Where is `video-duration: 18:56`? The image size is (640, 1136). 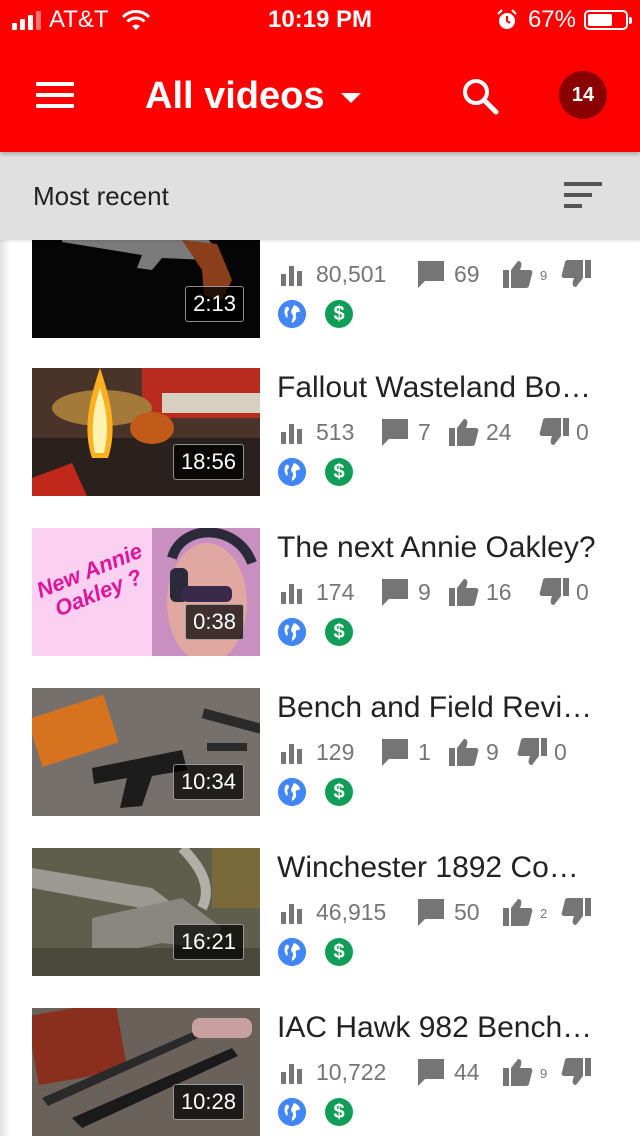
video-duration: 18:56 is located at coordinates (208, 462).